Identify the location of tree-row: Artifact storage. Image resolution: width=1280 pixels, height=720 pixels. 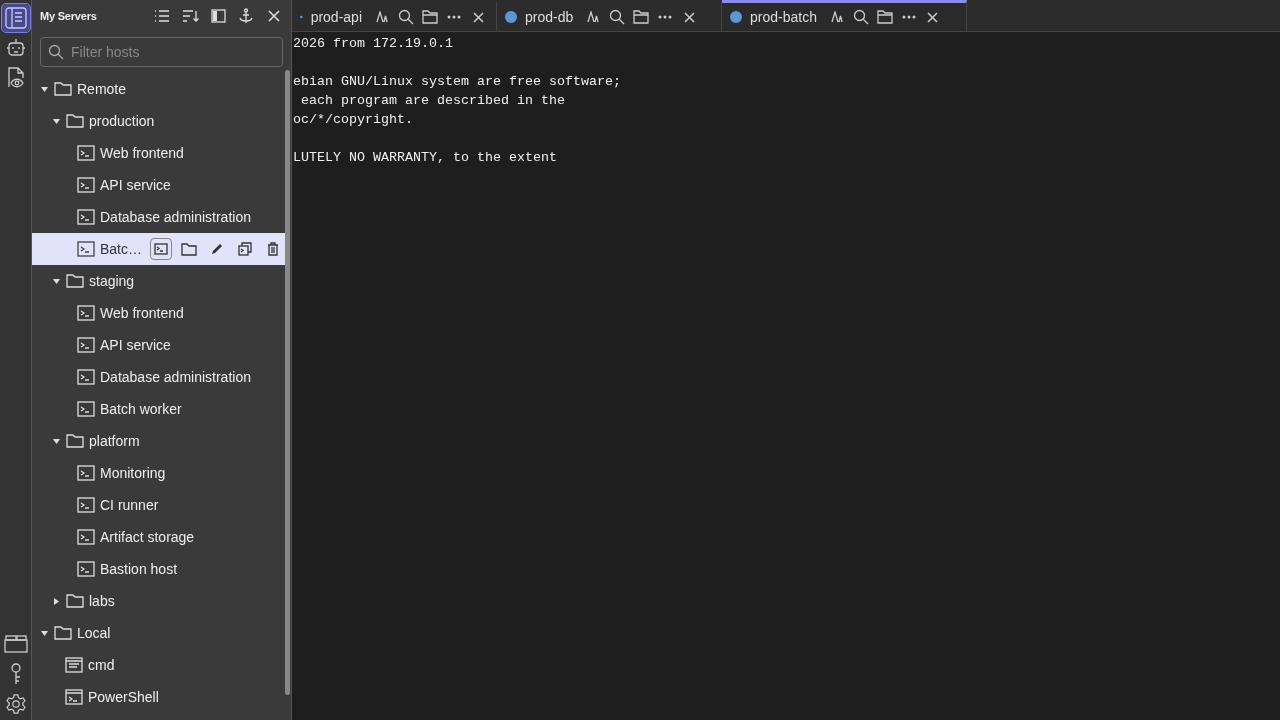
(158, 537).